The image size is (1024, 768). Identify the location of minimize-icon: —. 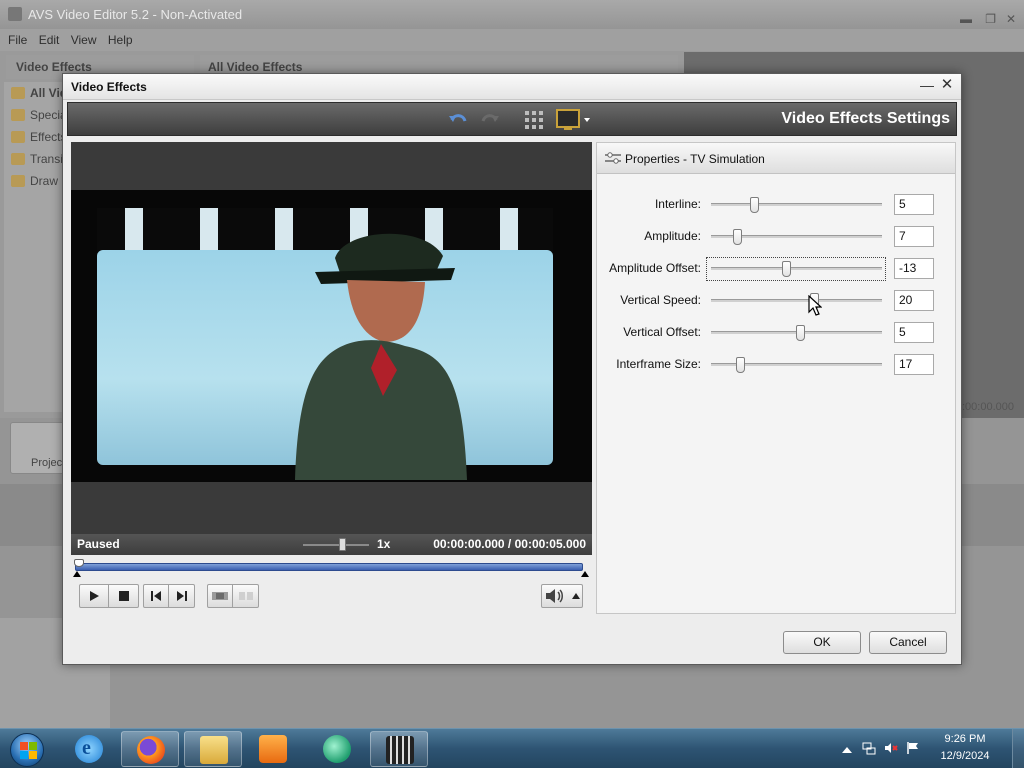
(927, 85).